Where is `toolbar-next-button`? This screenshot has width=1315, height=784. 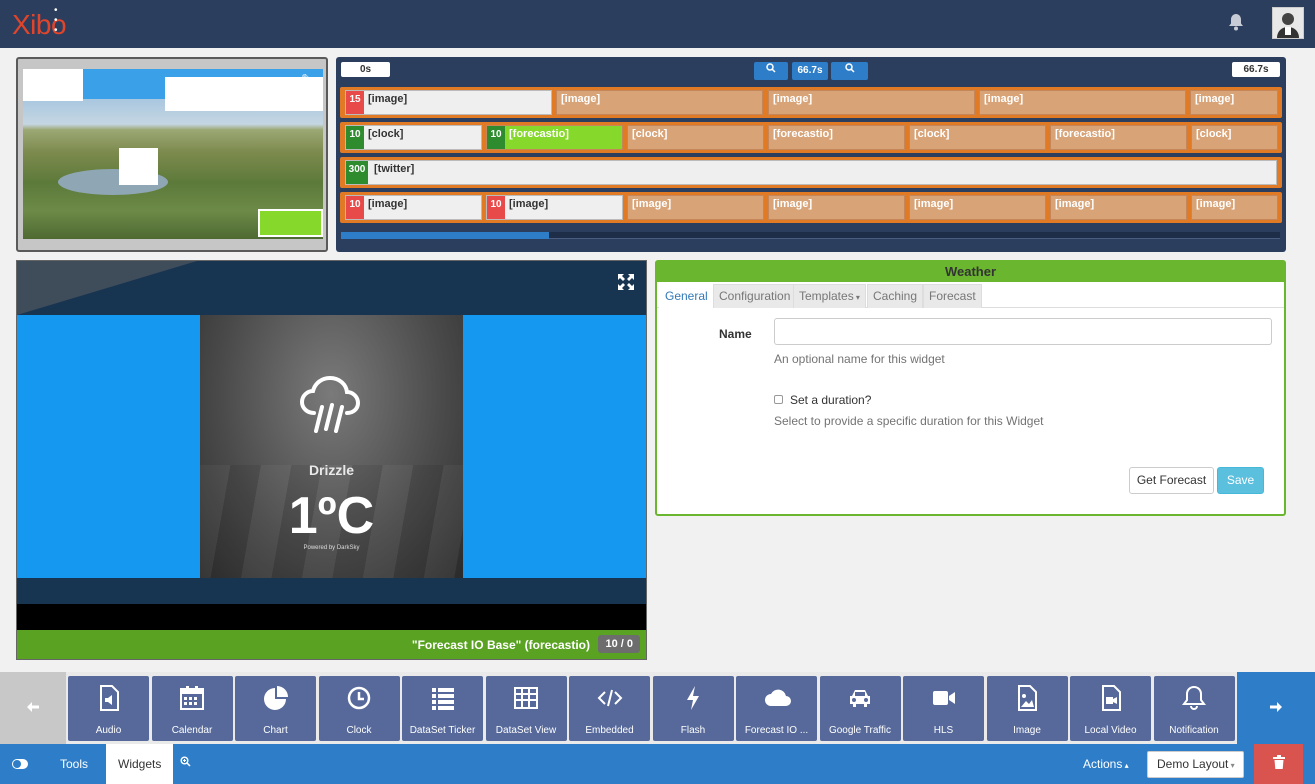 toolbar-next-button is located at coordinates (1276, 708).